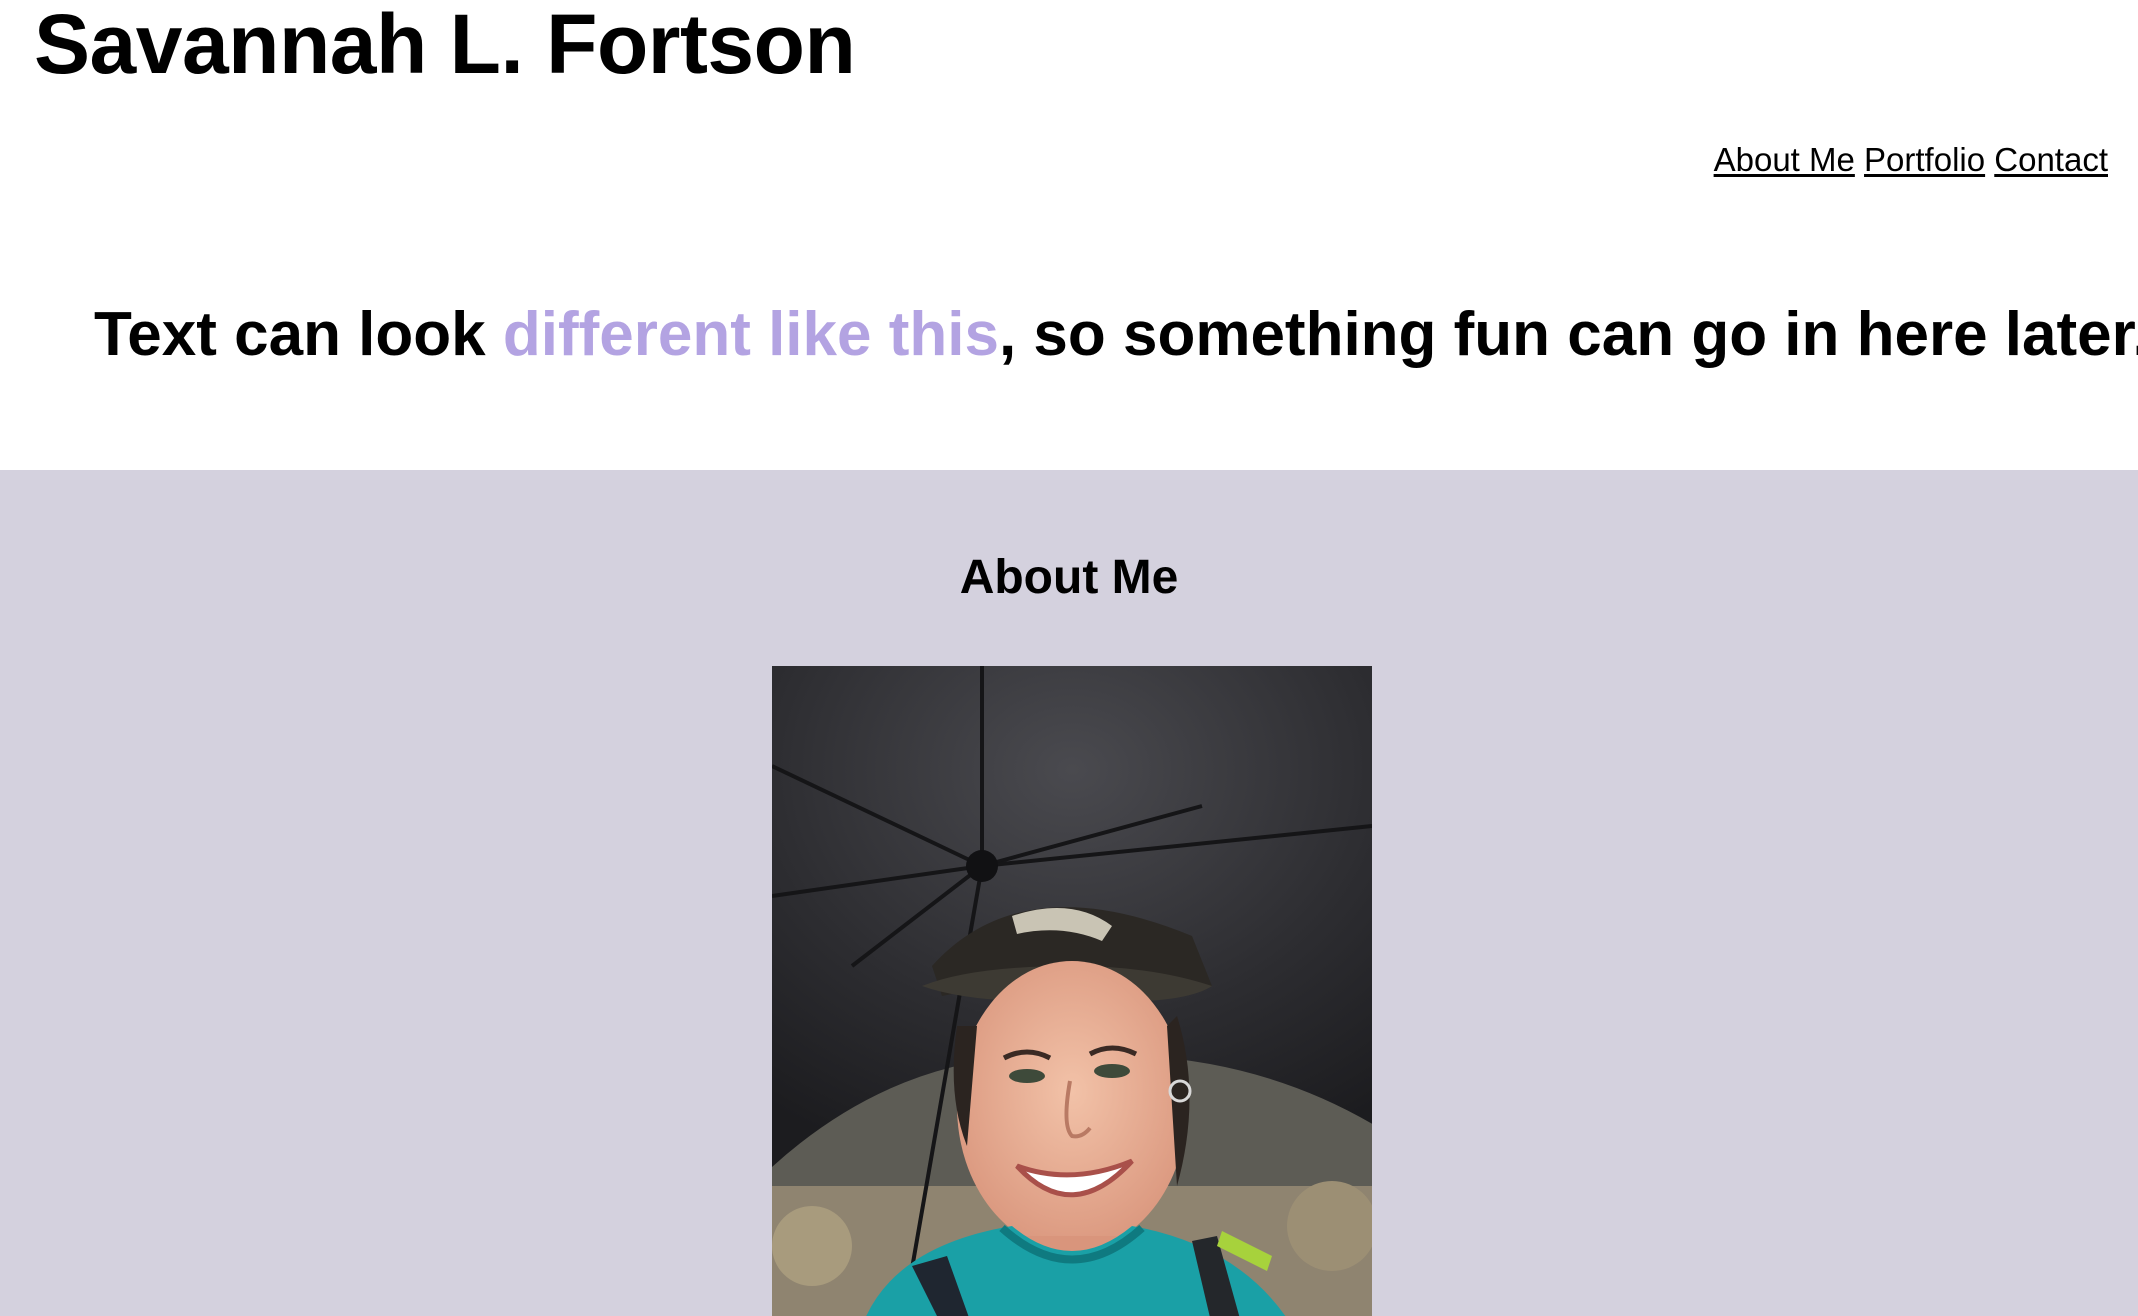 This screenshot has width=2138, height=1316. What do you see at coordinates (1924, 159) in the screenshot?
I see `nav-link-portfolio: Portfolio` at bounding box center [1924, 159].